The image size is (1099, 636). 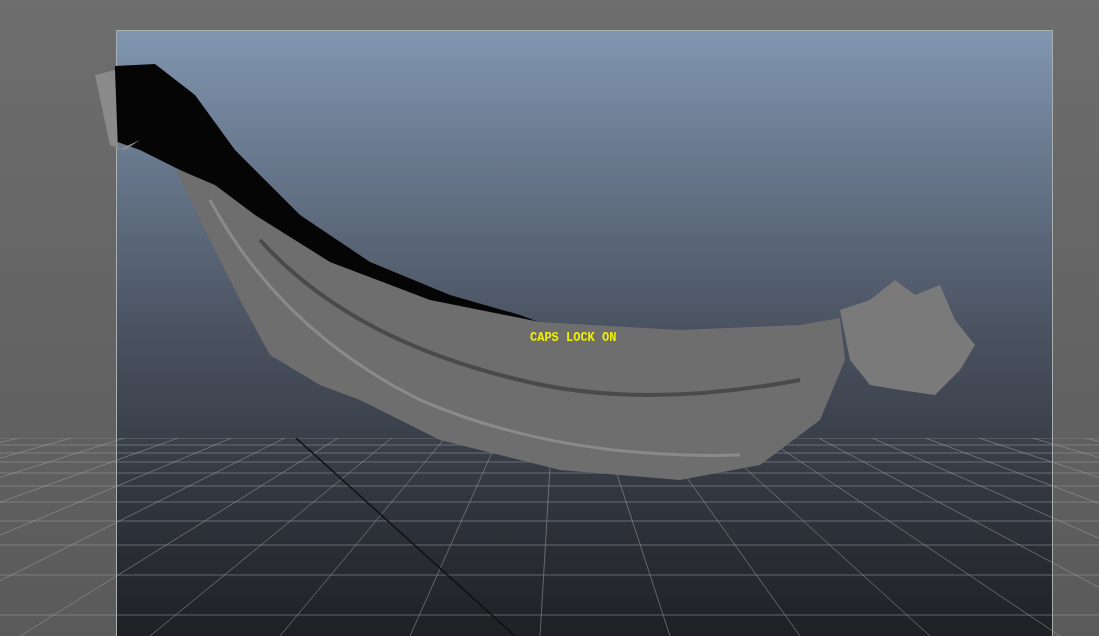 I want to click on caps-lock-message: CAPS LOCK ON, so click(x=573, y=338).